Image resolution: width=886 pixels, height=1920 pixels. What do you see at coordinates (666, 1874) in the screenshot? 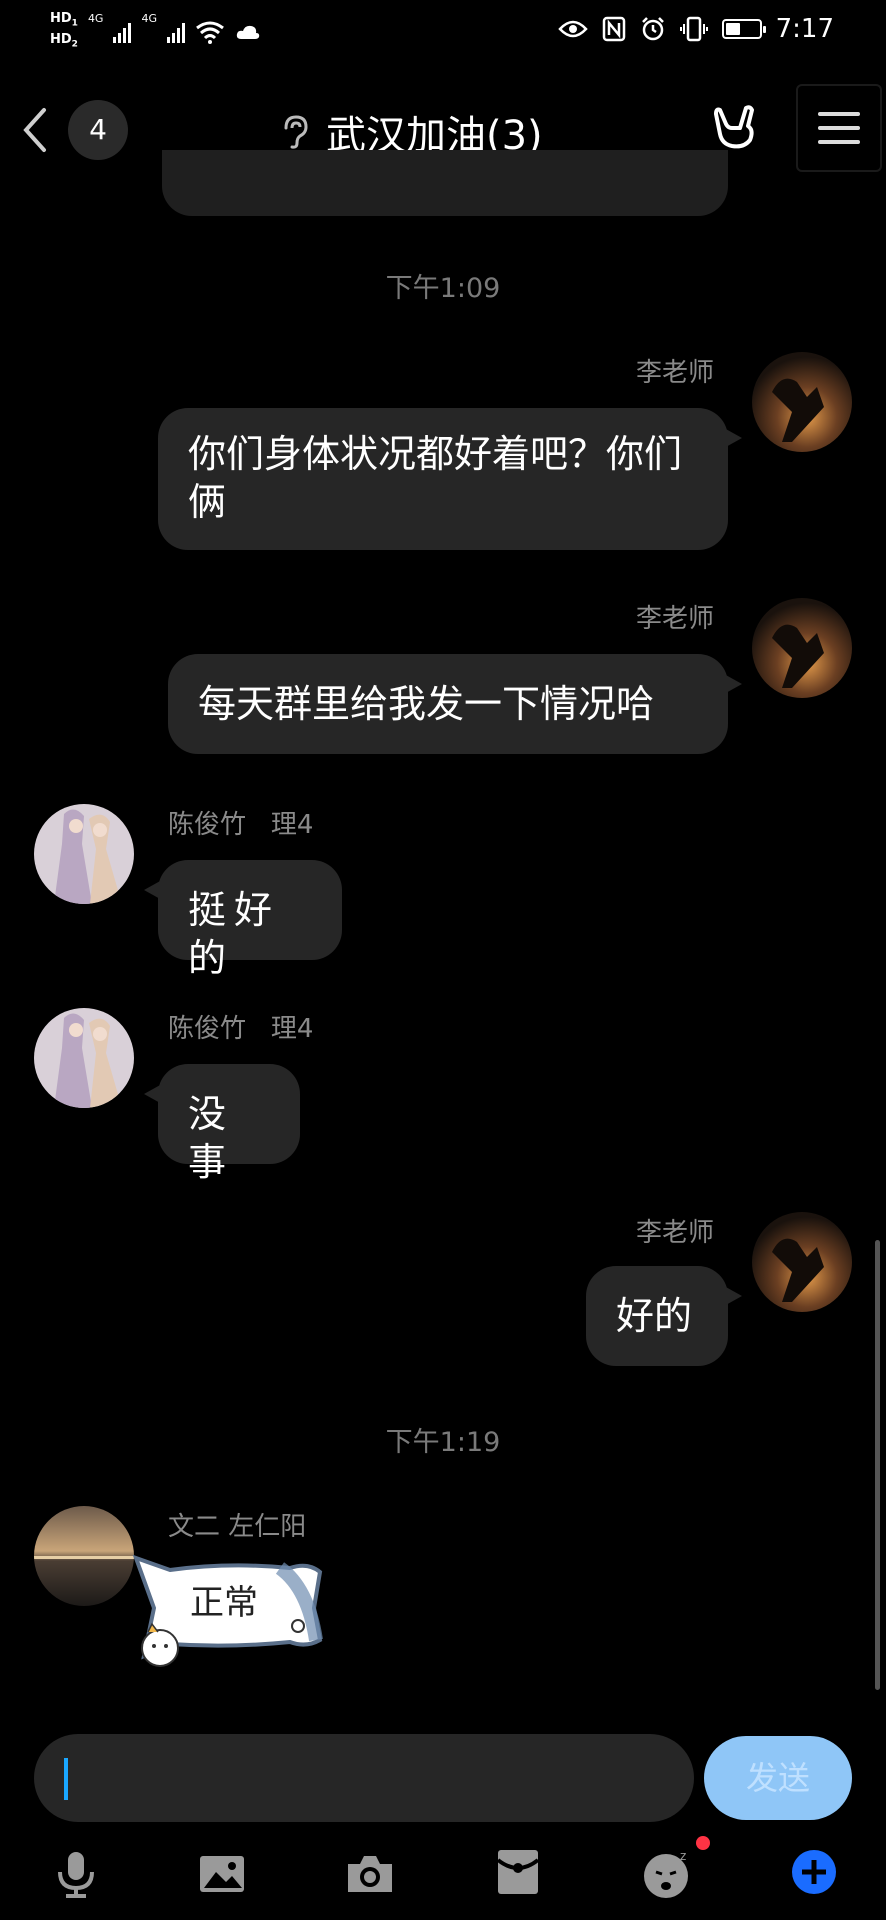
I see `emoji-icon: z` at bounding box center [666, 1874].